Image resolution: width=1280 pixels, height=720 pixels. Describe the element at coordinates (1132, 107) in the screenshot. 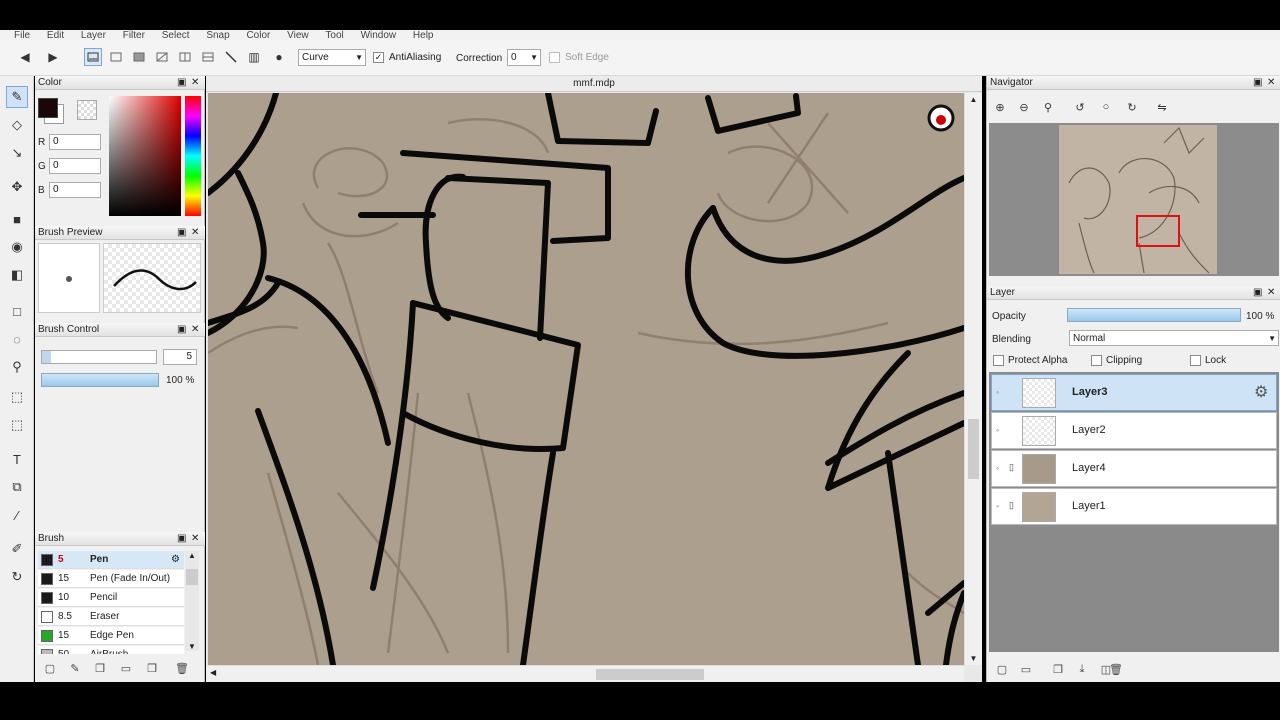

I see `rotate-right-icon: ↻` at that location.